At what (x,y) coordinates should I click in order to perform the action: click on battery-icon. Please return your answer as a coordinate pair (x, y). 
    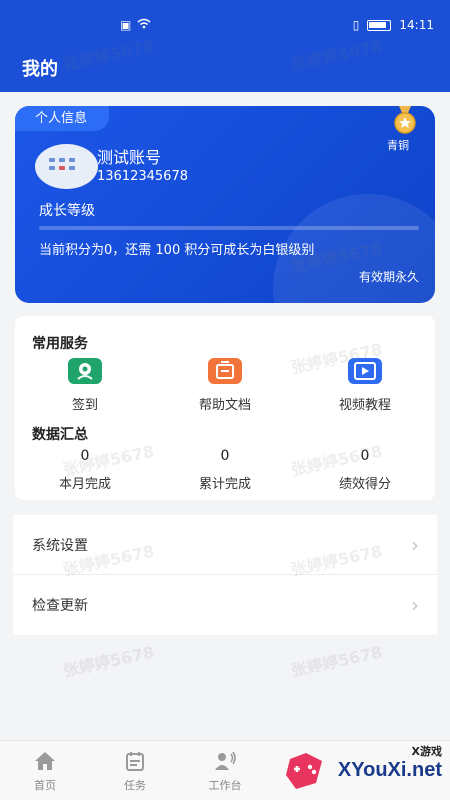
    Looking at the image, I should click on (379, 25).